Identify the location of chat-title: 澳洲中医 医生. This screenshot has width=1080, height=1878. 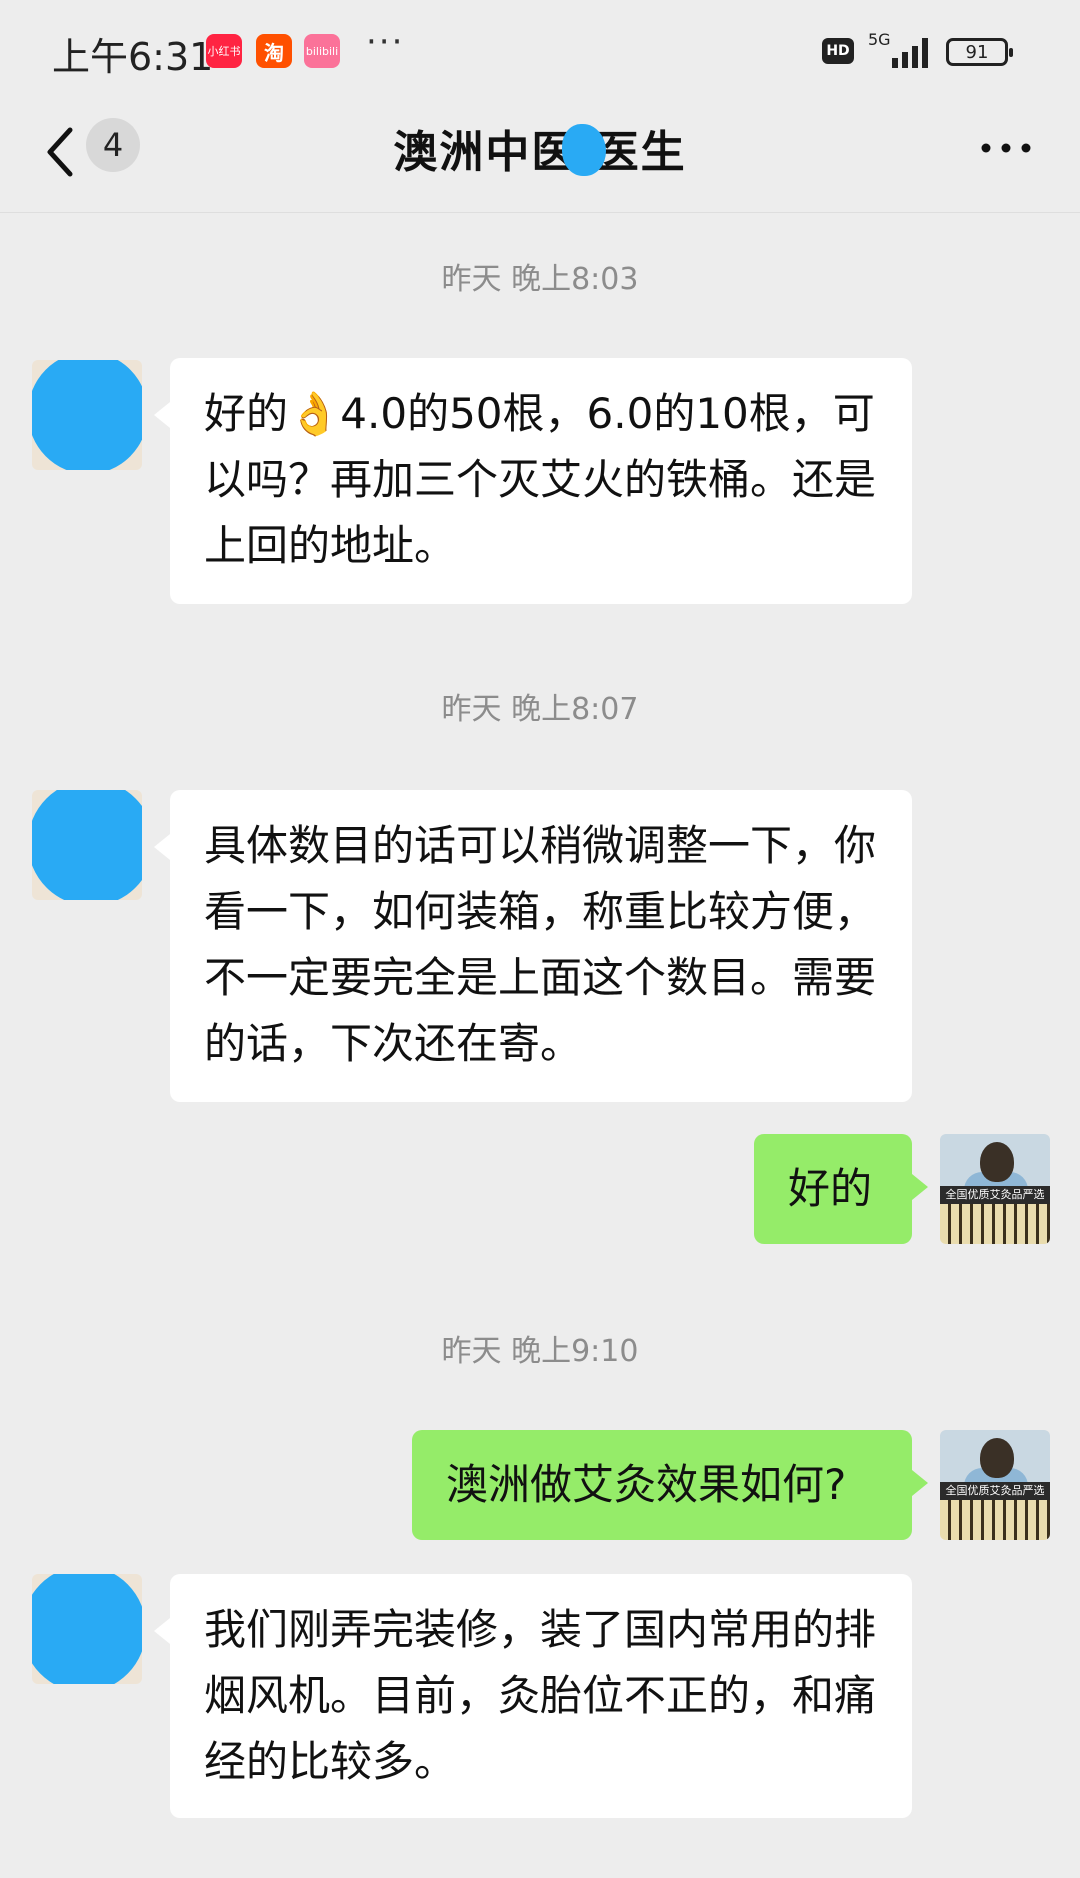
(540, 152).